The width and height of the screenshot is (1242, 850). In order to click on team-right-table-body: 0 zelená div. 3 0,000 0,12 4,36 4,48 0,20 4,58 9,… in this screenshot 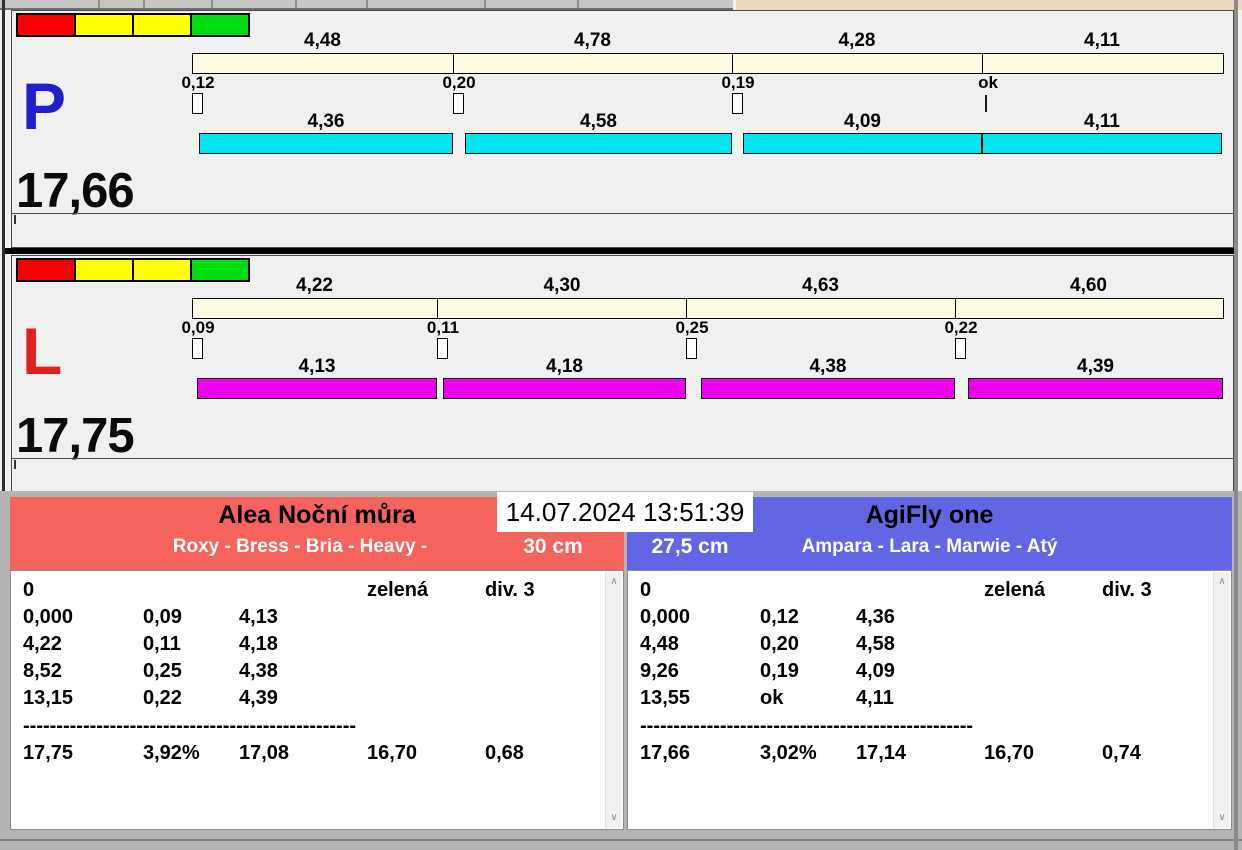, I will do `click(920, 700)`.